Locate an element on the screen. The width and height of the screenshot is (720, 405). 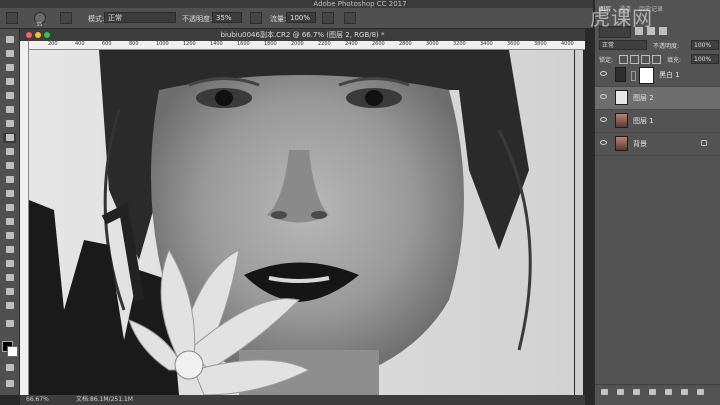
layer-name: 背景 is located at coordinates (640, 144).